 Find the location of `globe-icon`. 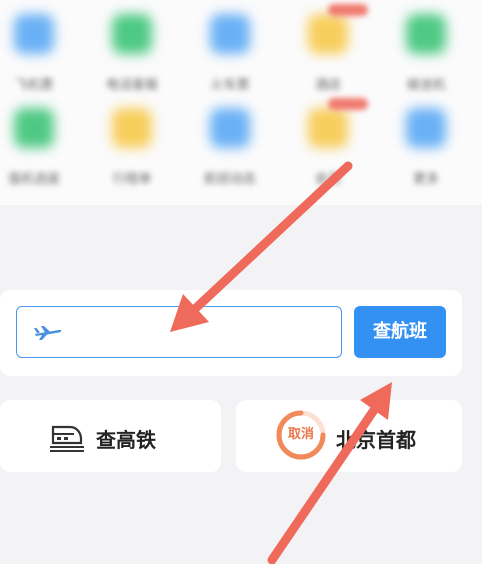

globe-icon is located at coordinates (230, 128).